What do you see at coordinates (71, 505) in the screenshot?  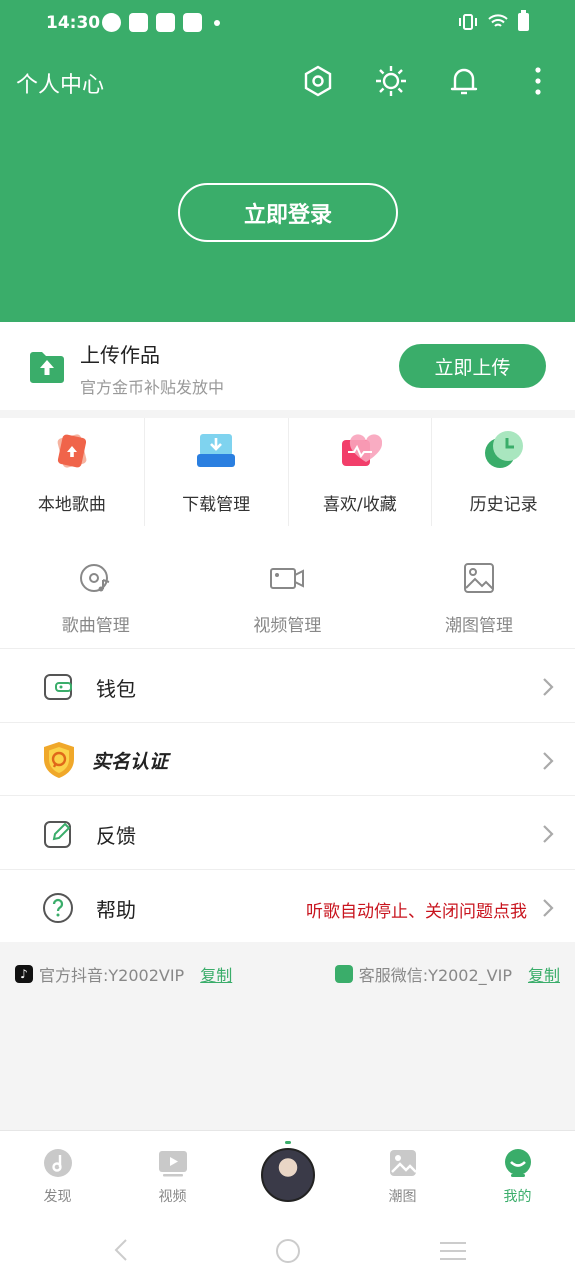 I see `quick-label: 本地歌曲` at bounding box center [71, 505].